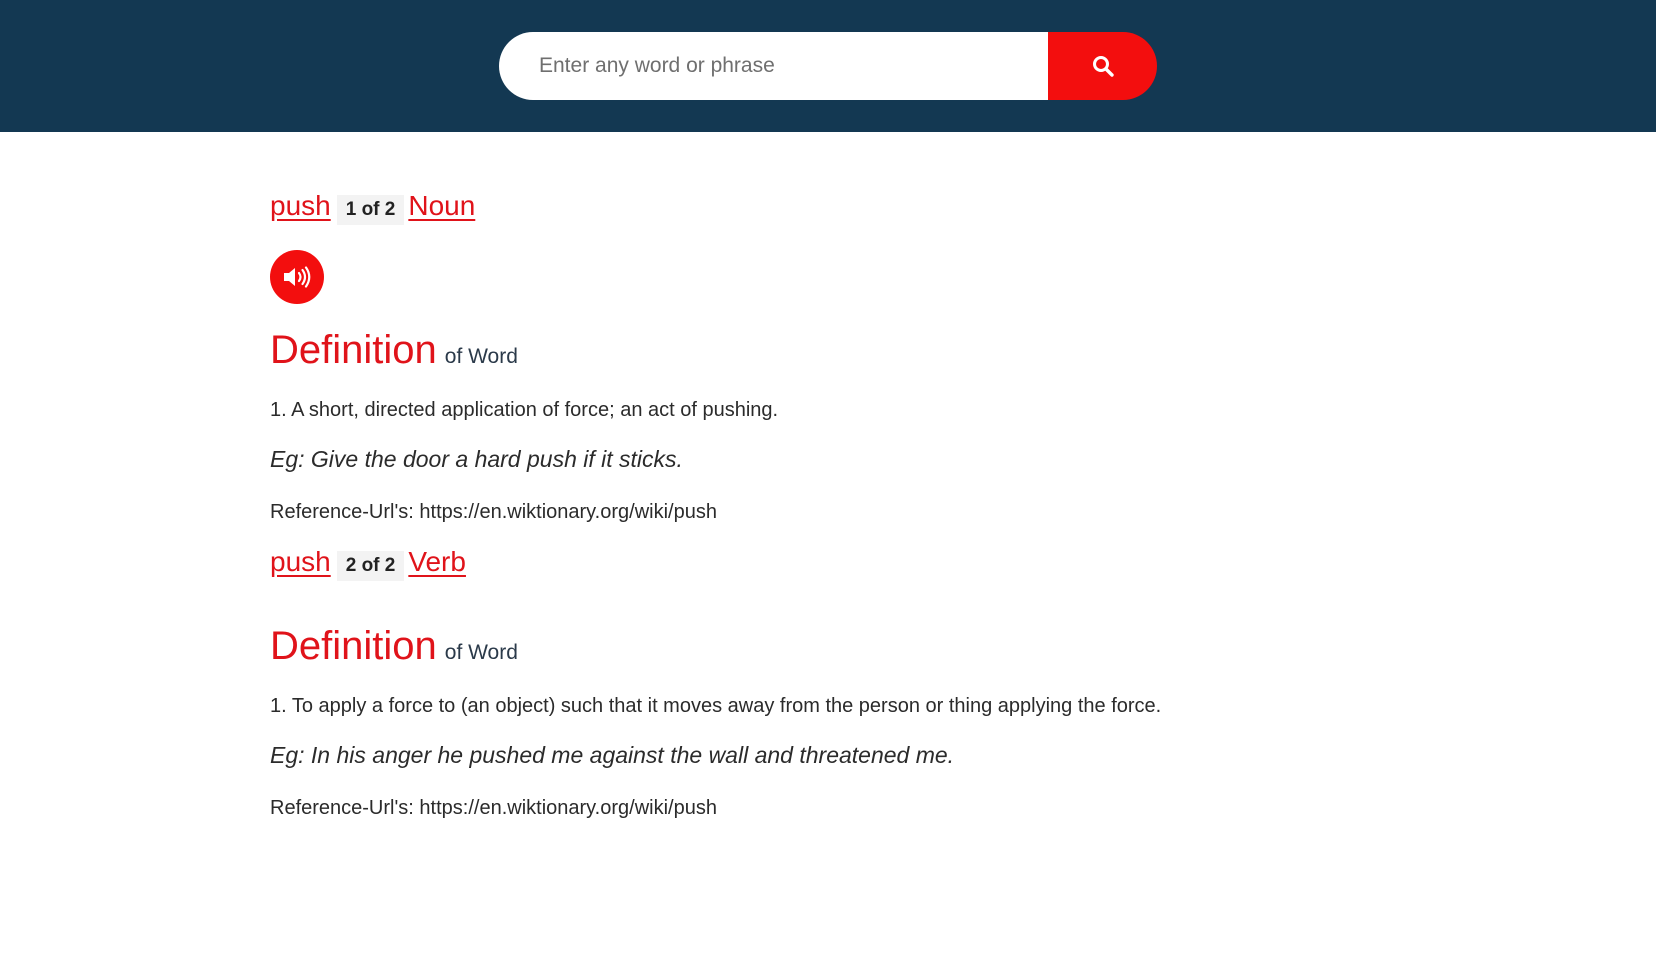  What do you see at coordinates (370, 566) in the screenshot?
I see `entry-count-badge: 2 of 2` at bounding box center [370, 566].